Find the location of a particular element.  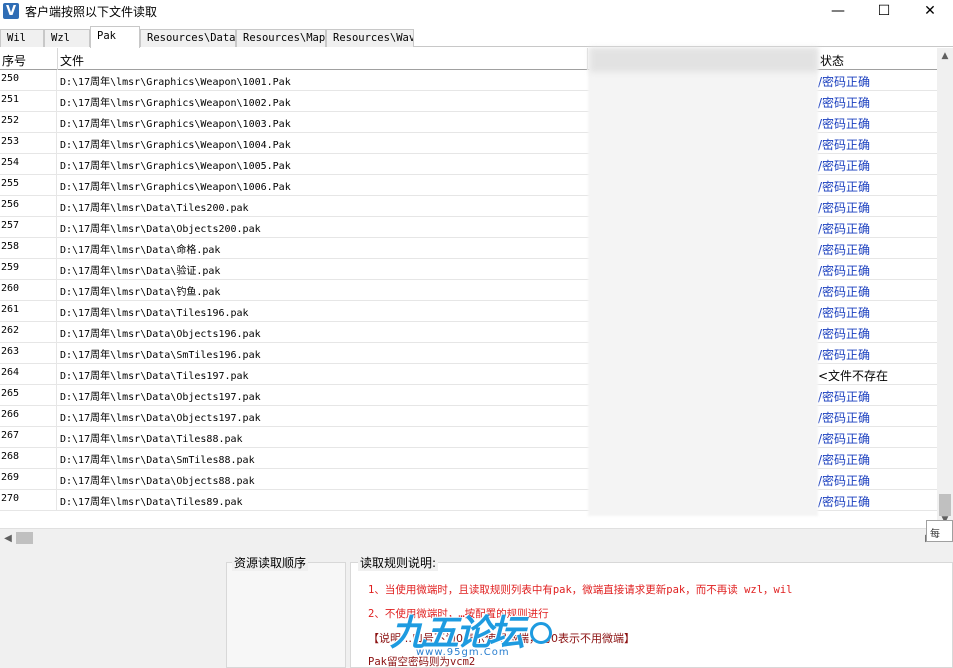

row-number: 270 is located at coordinates (28, 500).